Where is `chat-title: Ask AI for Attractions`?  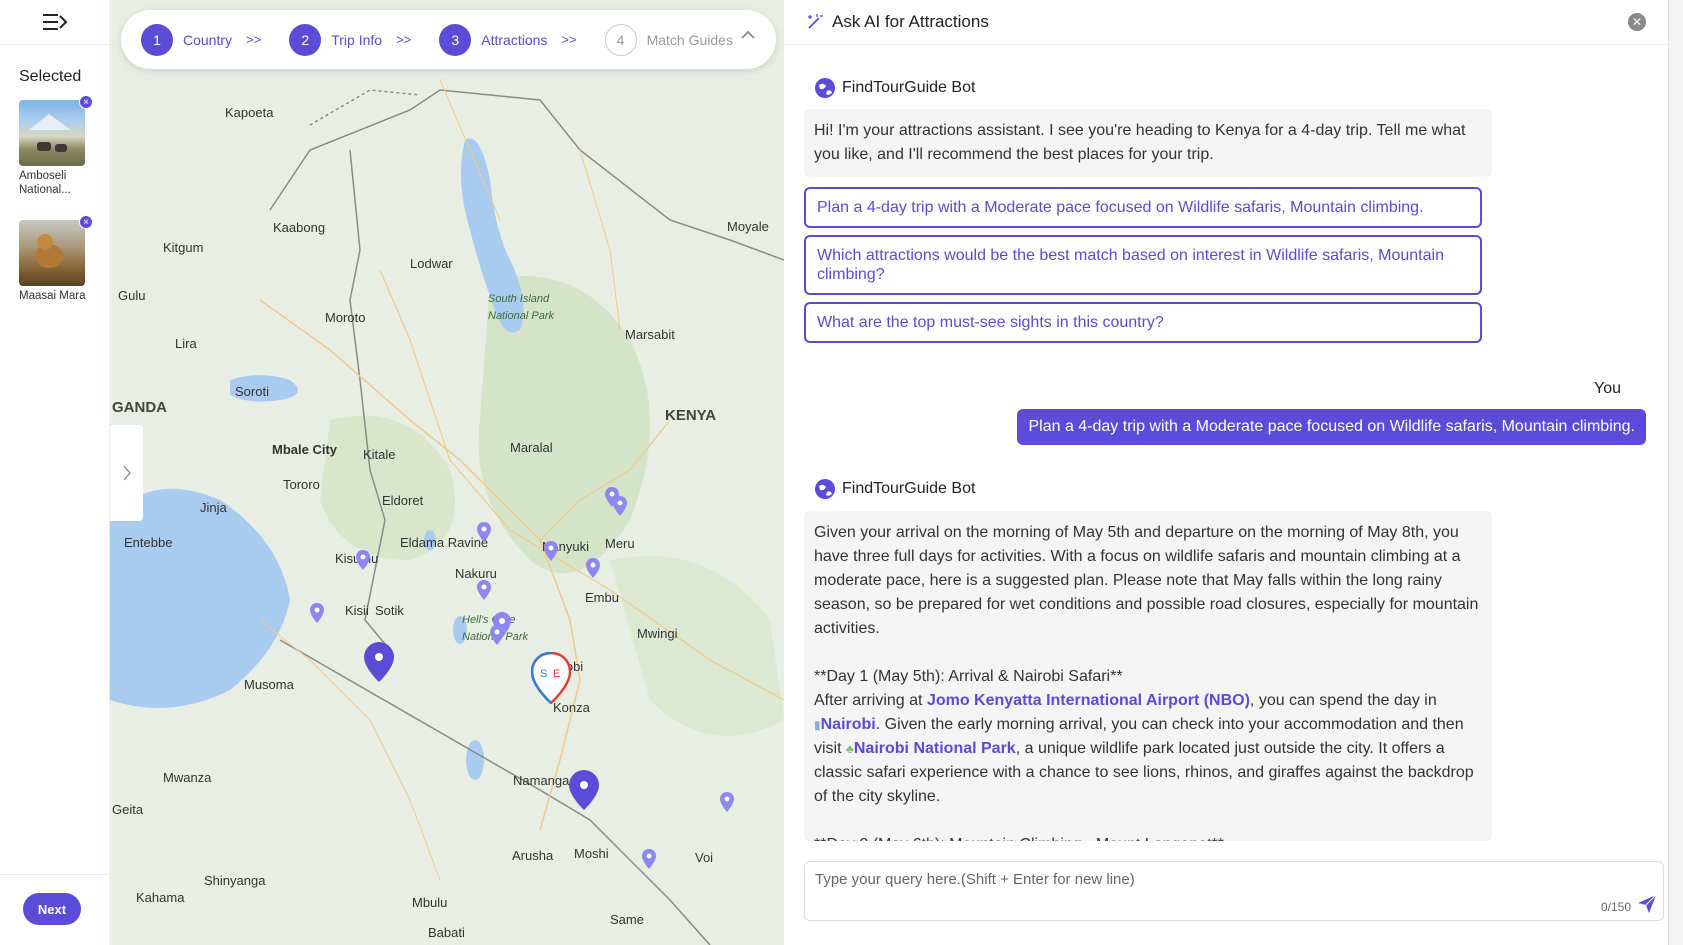 chat-title: Ask AI for Attractions is located at coordinates (910, 21).